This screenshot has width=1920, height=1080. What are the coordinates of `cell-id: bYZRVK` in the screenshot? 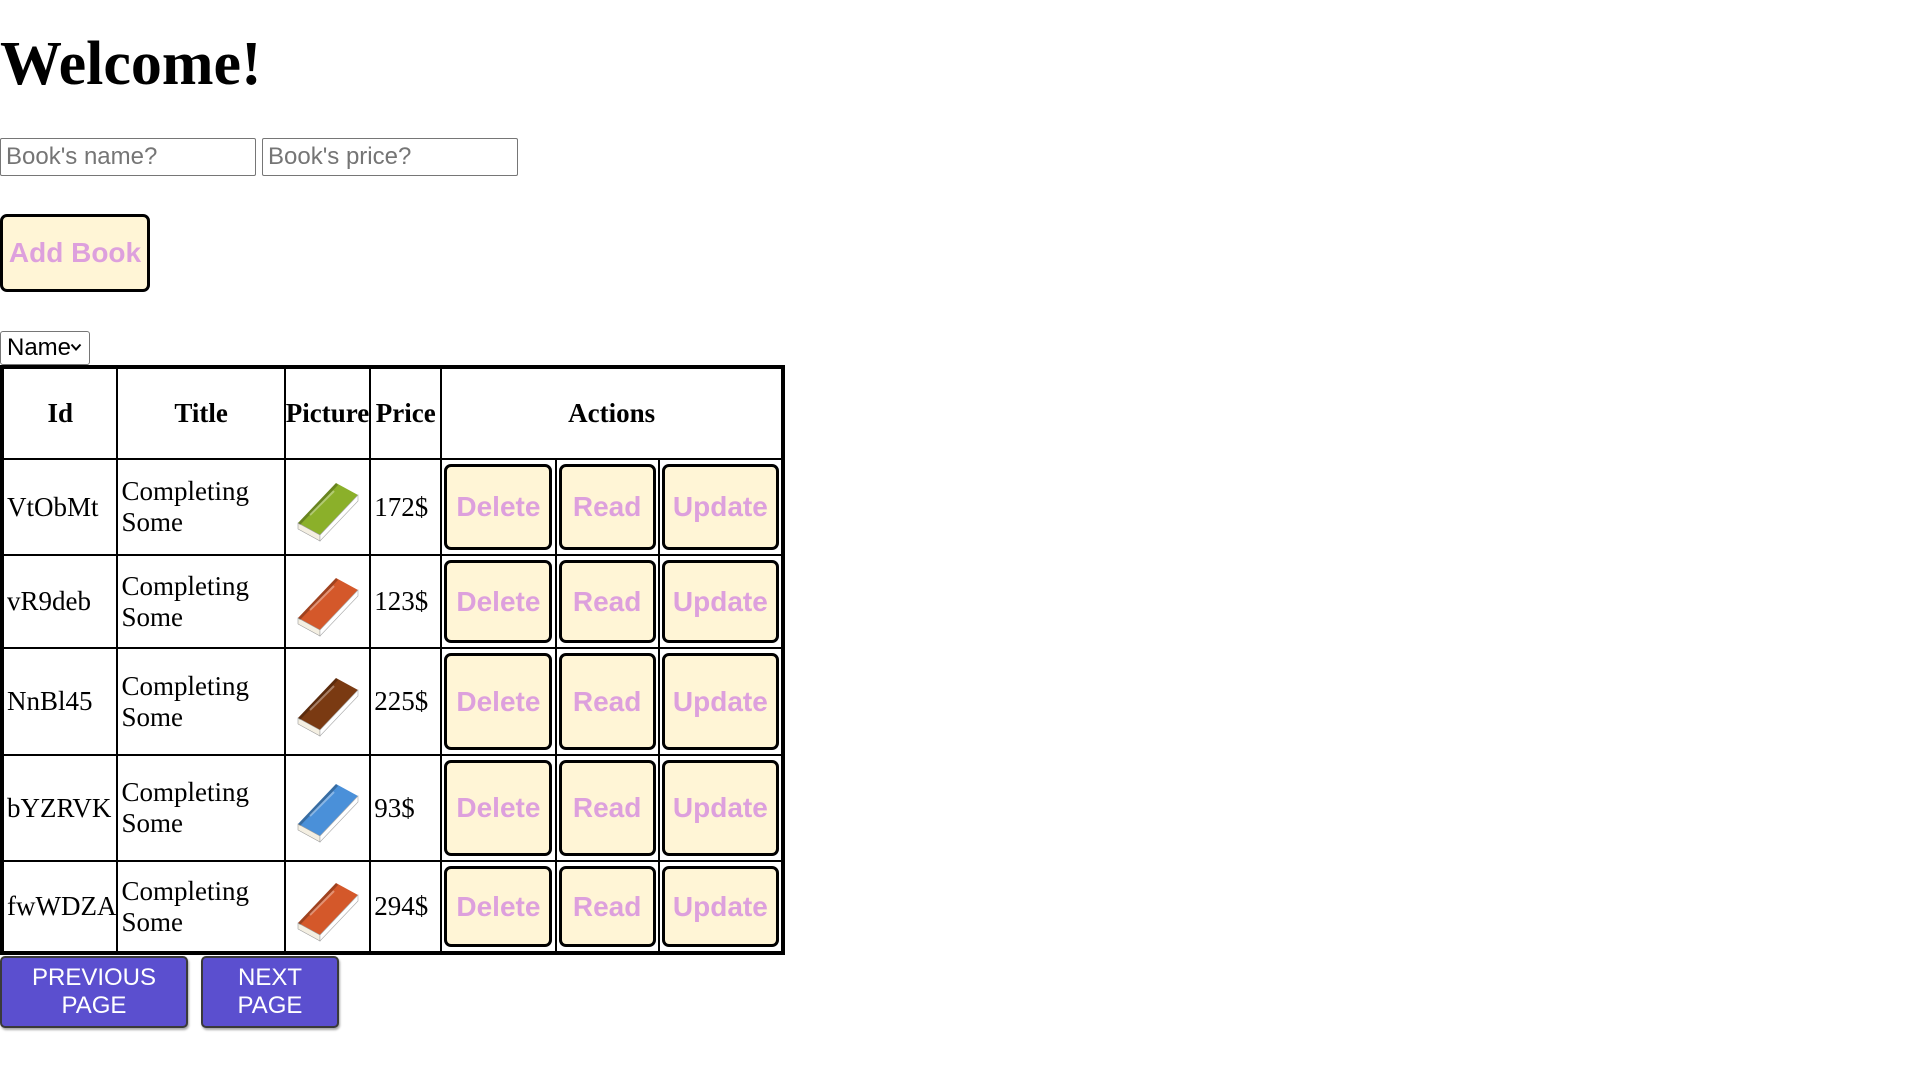 It's located at (60, 808).